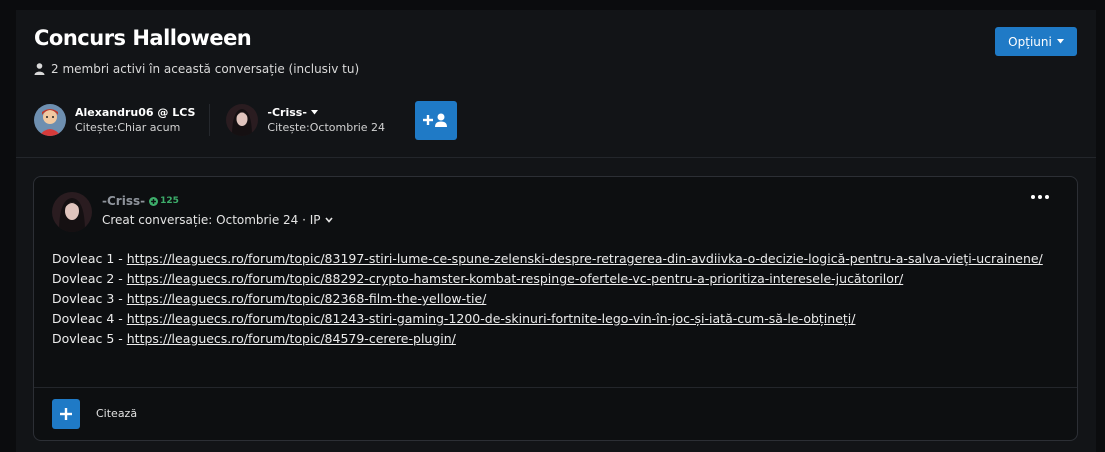 Image resolution: width=1105 pixels, height=452 pixels. I want to click on item-label: Dovleac 4 -, so click(89, 318).